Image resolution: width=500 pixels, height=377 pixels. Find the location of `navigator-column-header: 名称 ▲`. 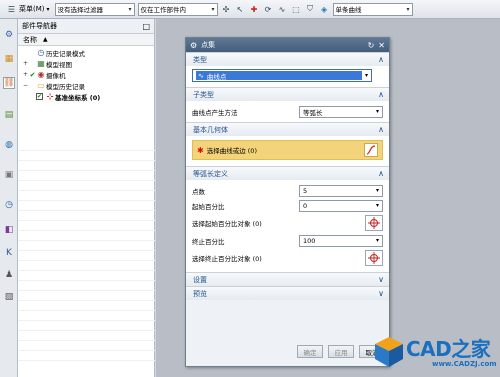

navigator-column-header: 名称 ▲ is located at coordinates (86, 40).